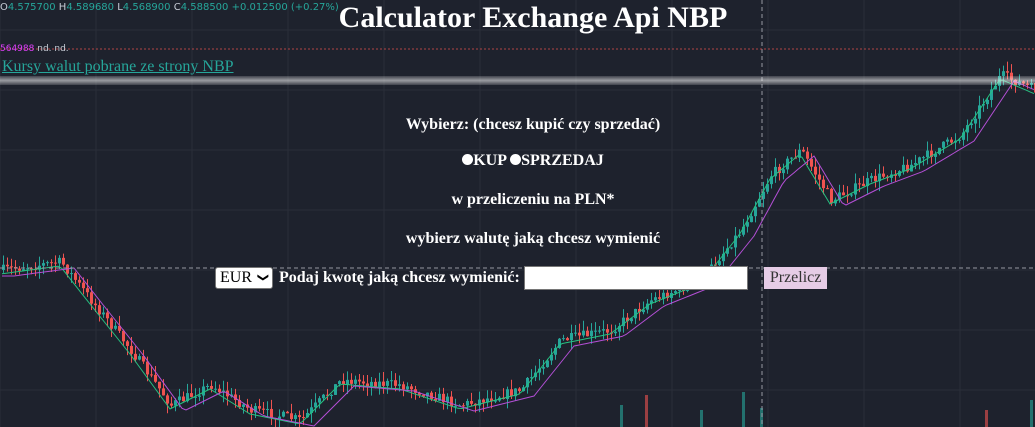 The width and height of the screenshot is (1035, 427). I want to click on buy-sell-options: KUP SPRZEDAJ, so click(517, 161).